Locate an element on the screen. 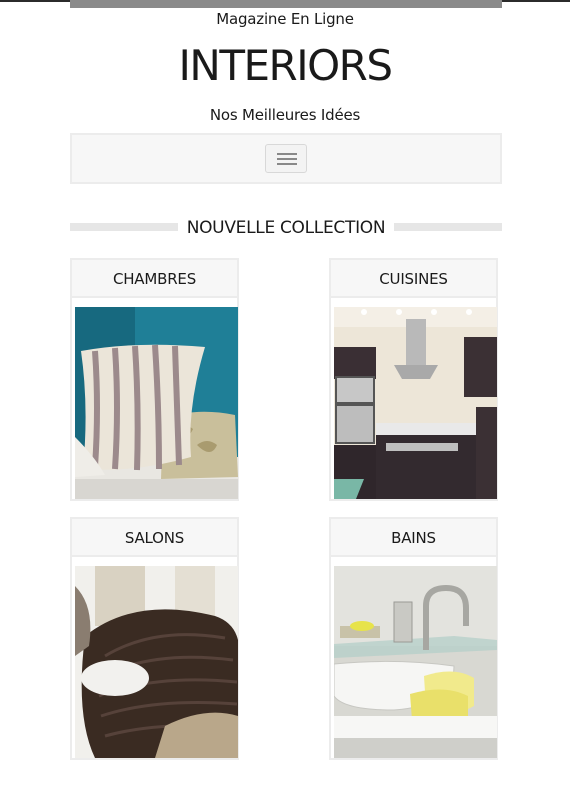  category-title: SALONS is located at coordinates (154, 538).